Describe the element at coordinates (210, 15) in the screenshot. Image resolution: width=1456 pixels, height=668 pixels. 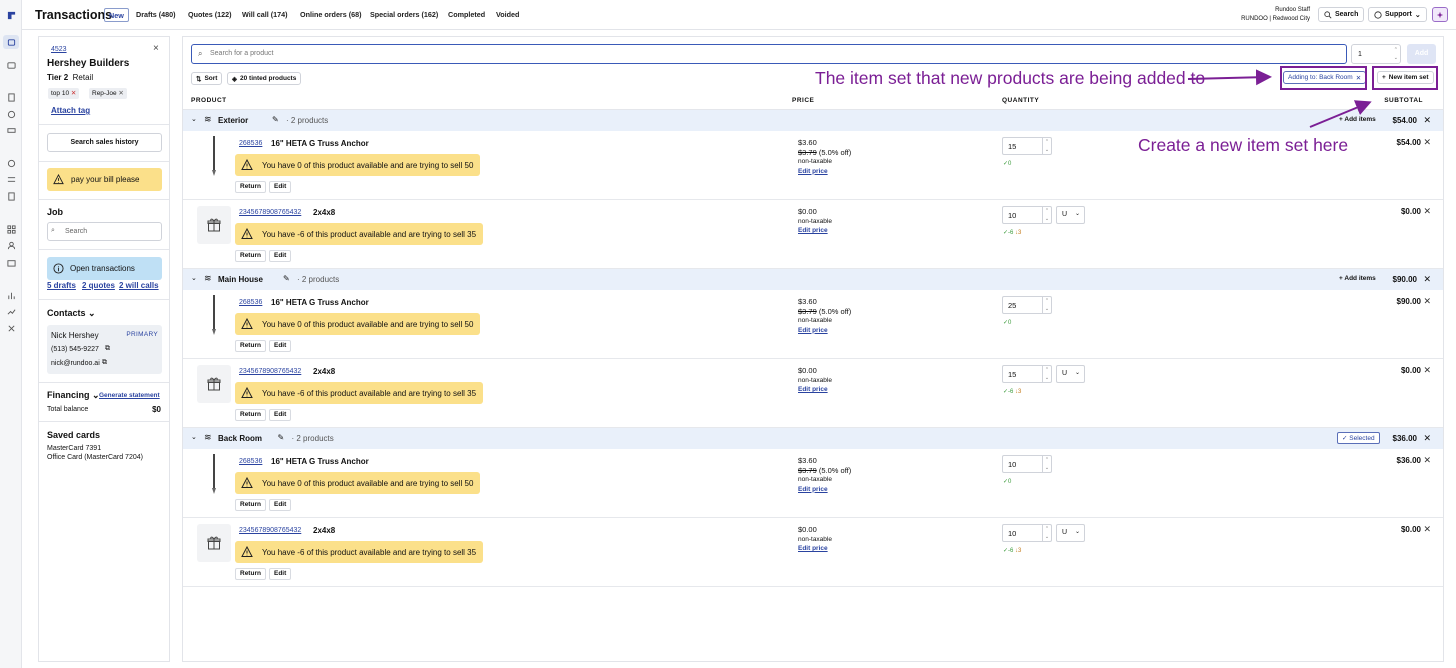
I see `tab-quotes: Quotes (122)` at that location.